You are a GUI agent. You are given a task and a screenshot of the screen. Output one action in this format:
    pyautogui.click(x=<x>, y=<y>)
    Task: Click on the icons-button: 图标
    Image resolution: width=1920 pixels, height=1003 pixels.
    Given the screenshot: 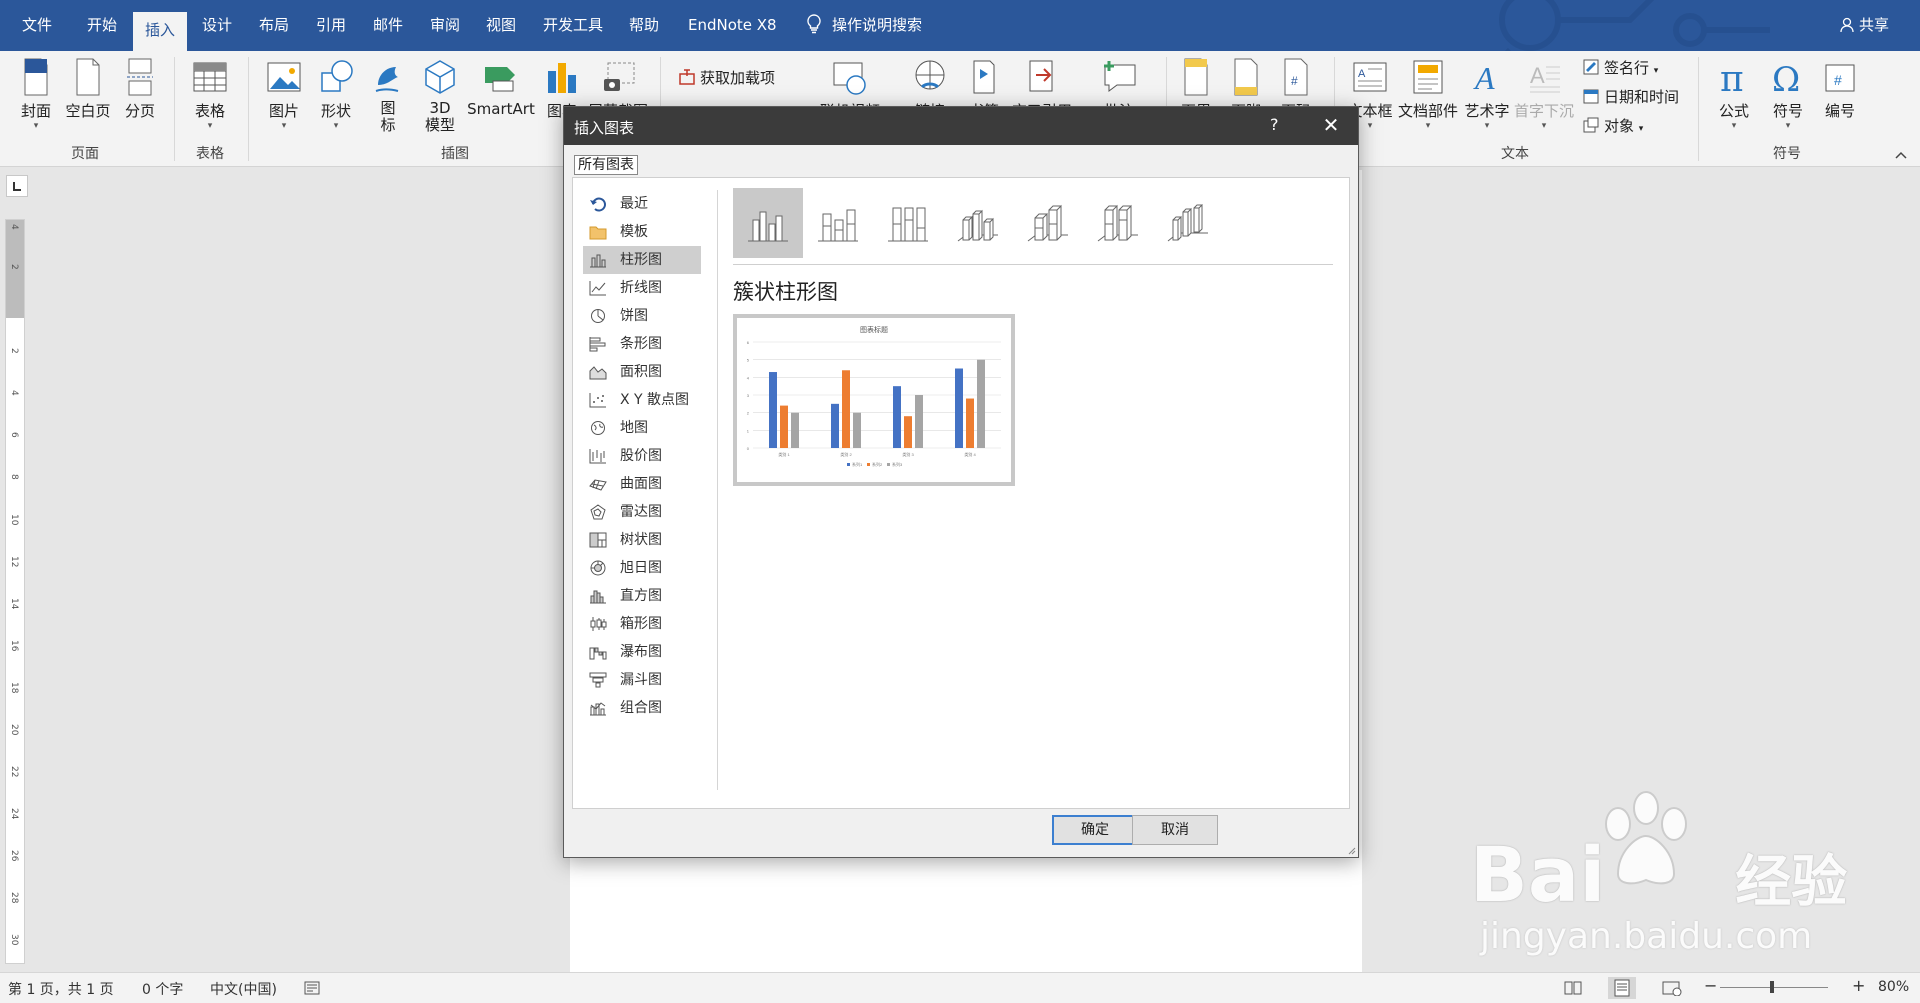 What is the action you would take?
    pyautogui.click(x=388, y=95)
    